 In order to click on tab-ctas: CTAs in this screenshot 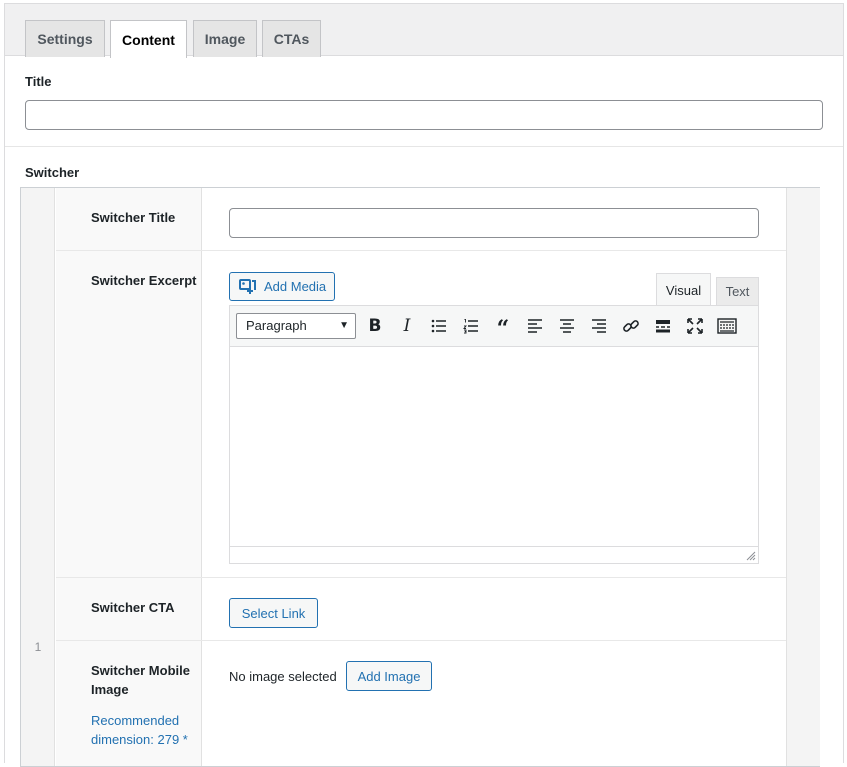, I will do `click(291, 38)`.